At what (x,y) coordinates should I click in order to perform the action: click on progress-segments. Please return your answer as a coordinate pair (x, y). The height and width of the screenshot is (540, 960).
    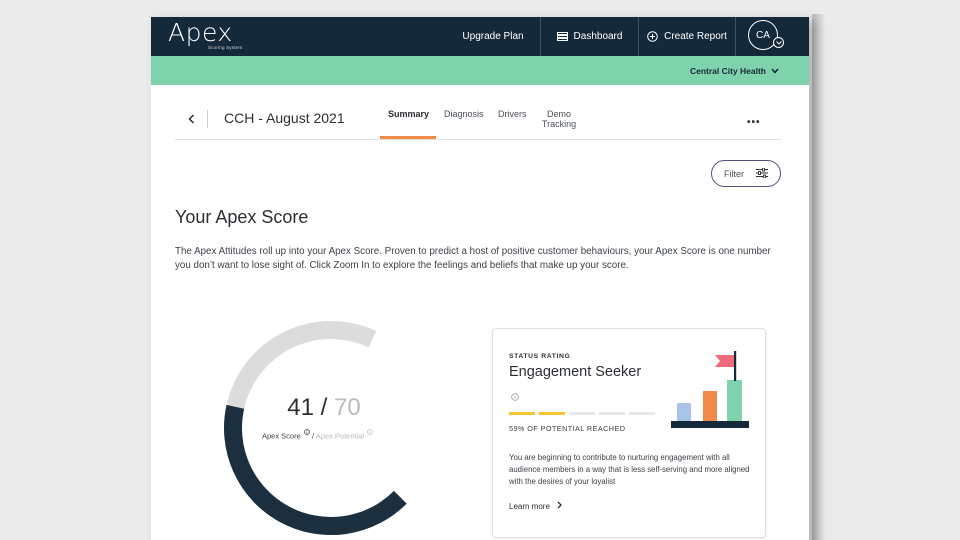
    Looking at the image, I should click on (582, 413).